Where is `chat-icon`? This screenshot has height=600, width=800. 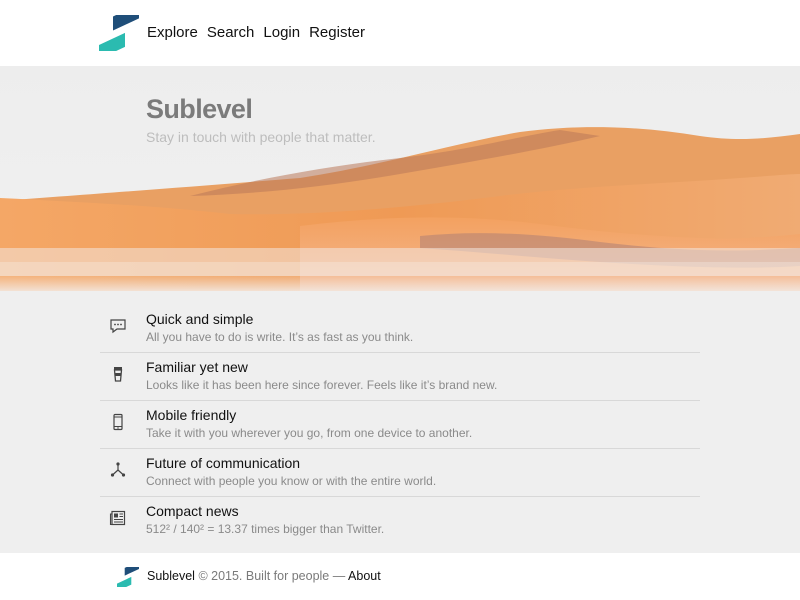 chat-icon is located at coordinates (118, 326).